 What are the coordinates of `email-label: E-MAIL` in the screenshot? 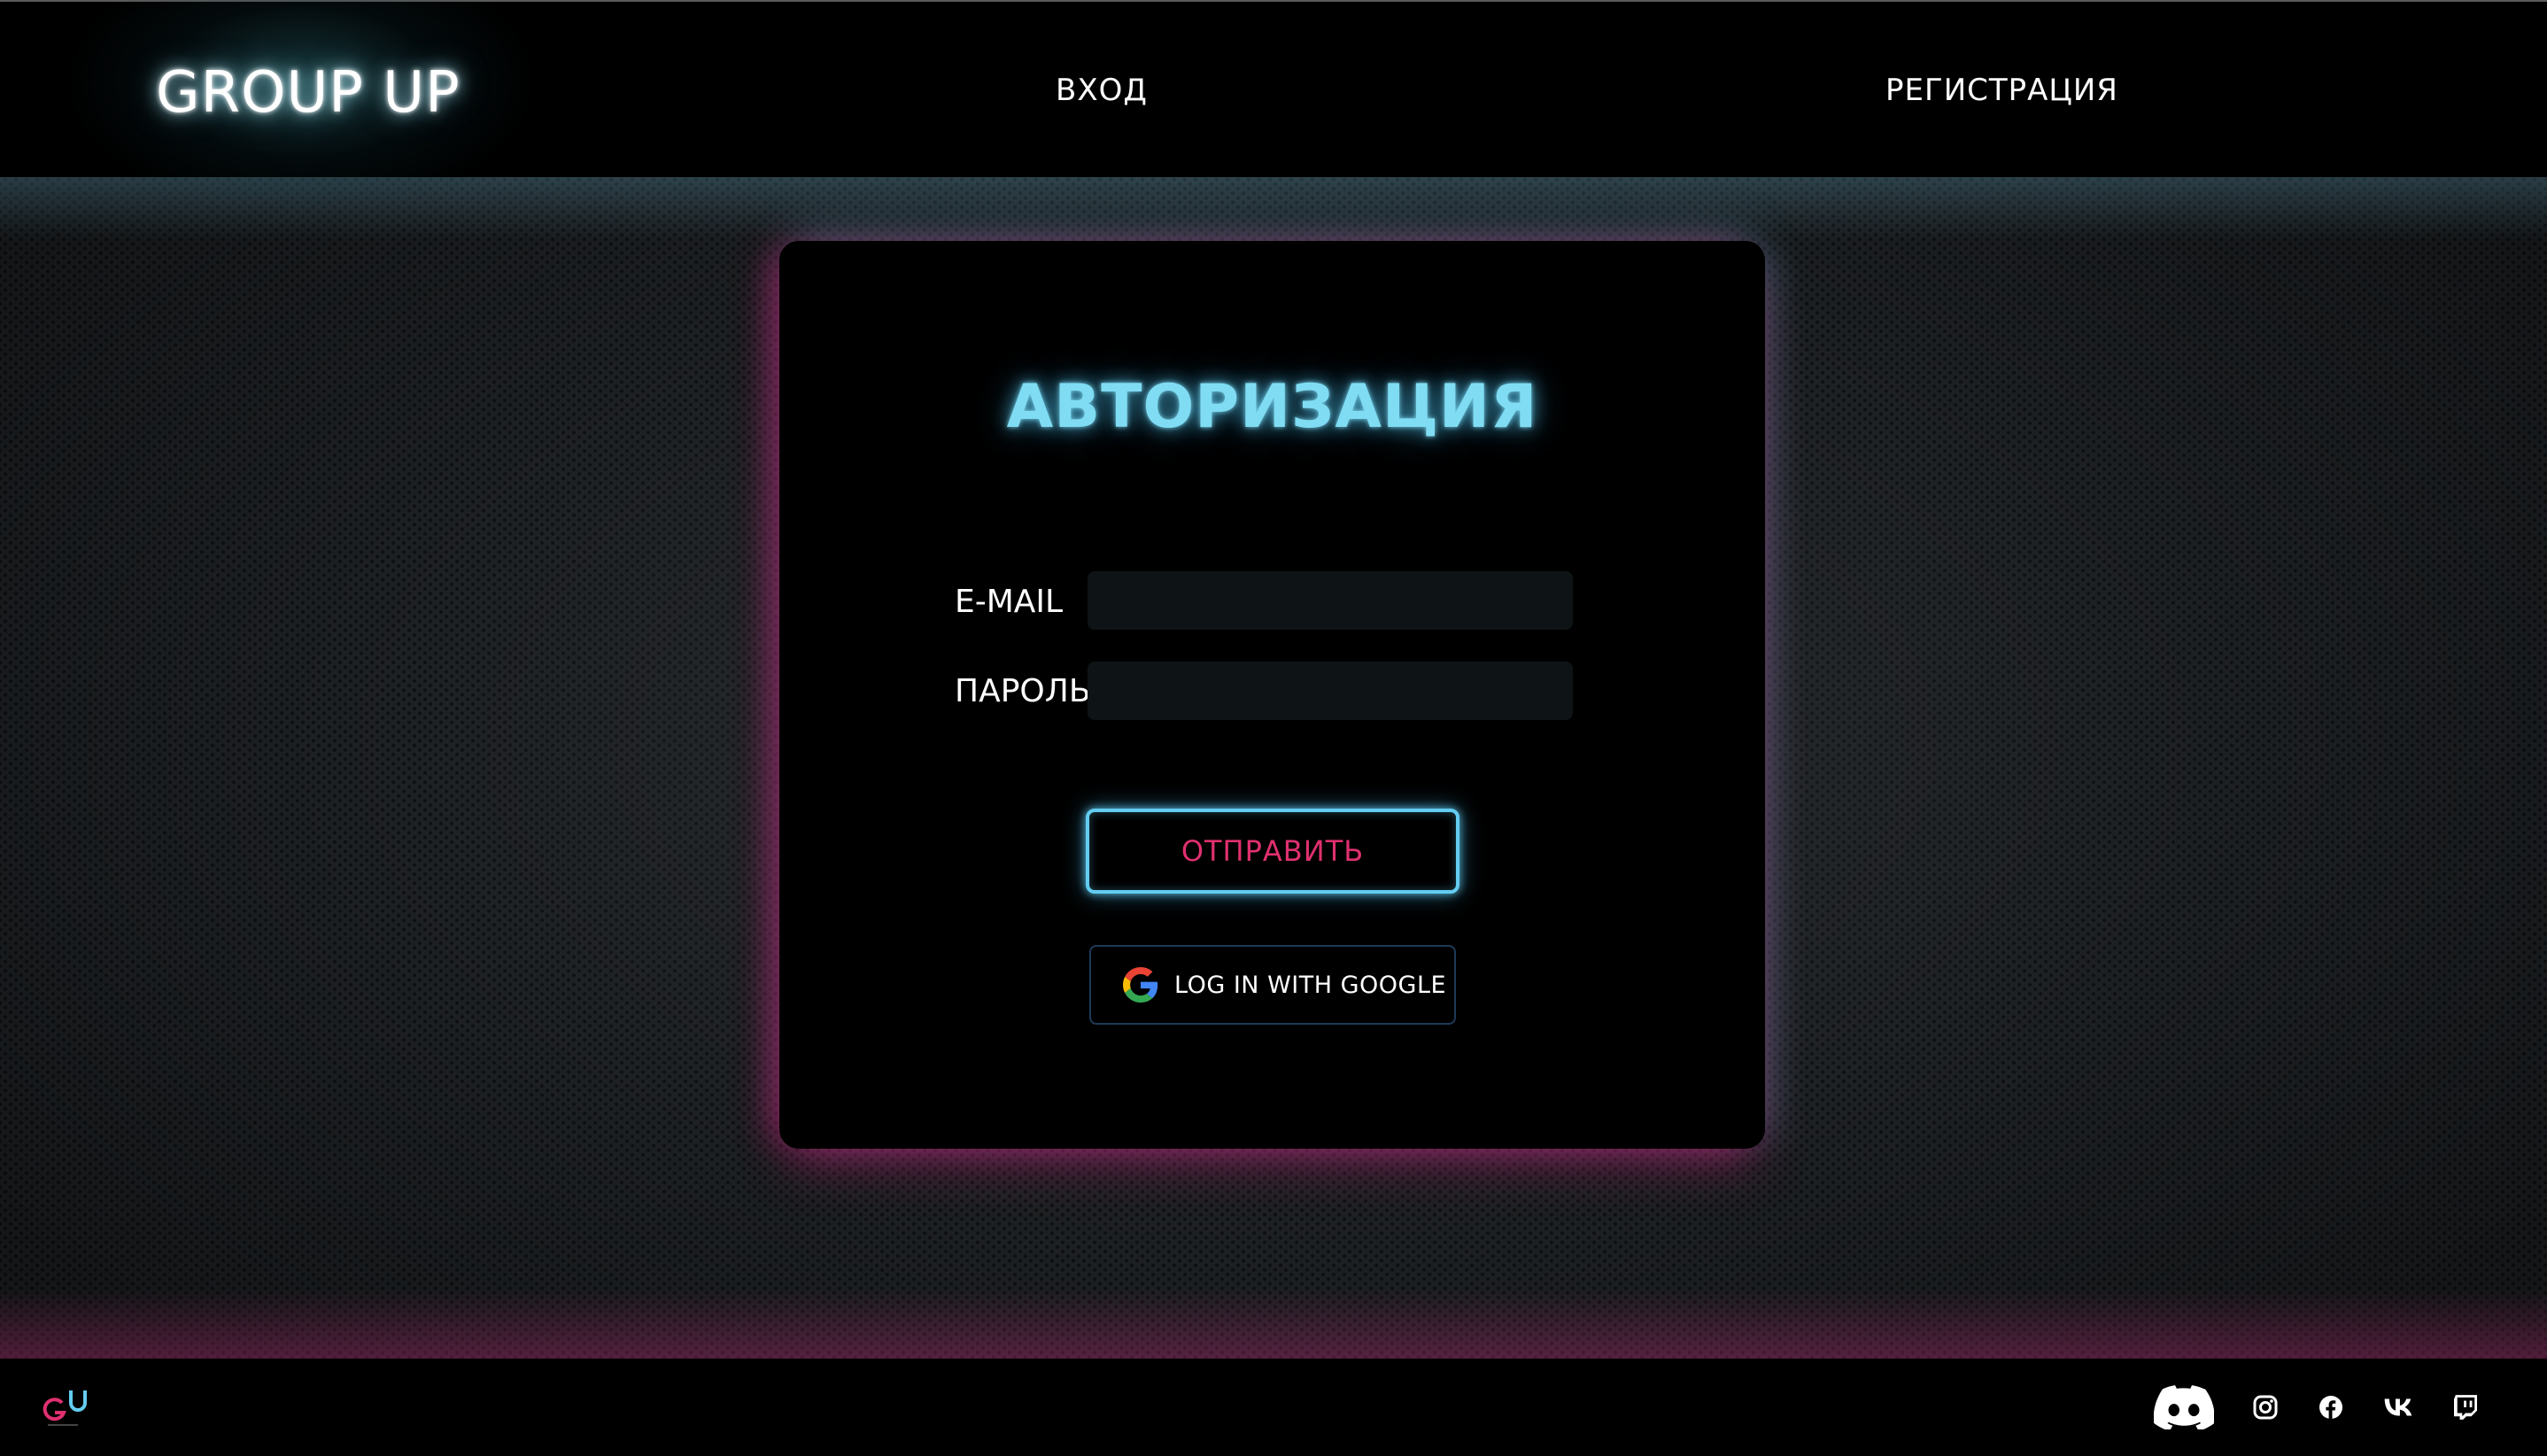 It's located at (1010, 602).